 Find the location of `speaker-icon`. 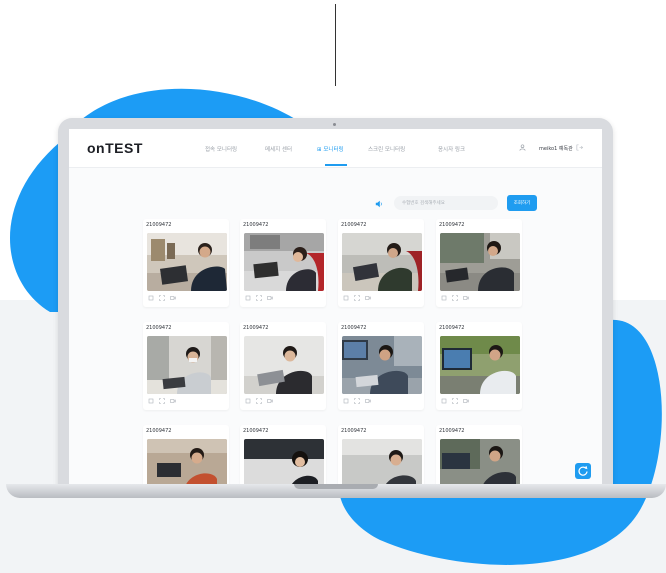

speaker-icon is located at coordinates (379, 204).